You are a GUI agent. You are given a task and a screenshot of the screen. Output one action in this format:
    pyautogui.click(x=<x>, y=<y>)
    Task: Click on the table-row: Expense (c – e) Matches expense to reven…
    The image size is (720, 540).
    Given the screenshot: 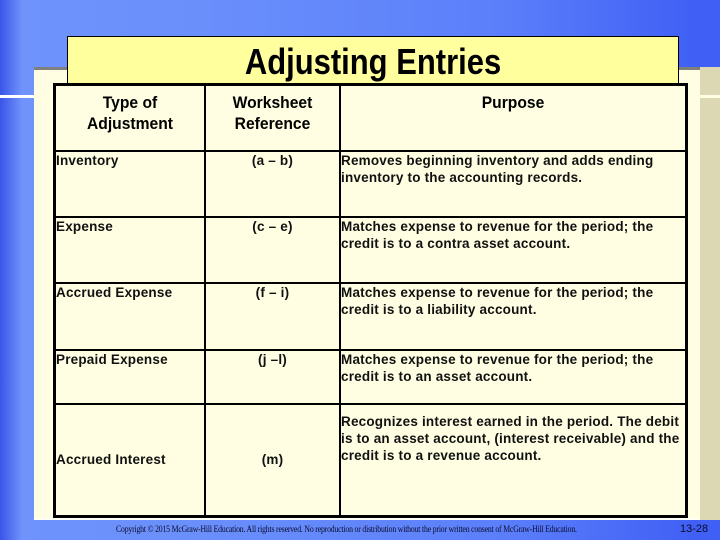 What is the action you would take?
    pyautogui.click(x=370, y=250)
    